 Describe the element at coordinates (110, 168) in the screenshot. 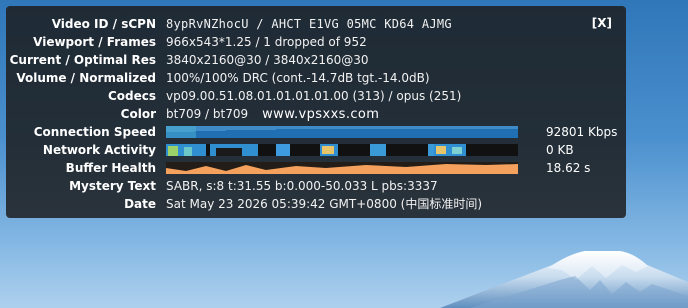

I see `stat-label: Buffer Health` at that location.